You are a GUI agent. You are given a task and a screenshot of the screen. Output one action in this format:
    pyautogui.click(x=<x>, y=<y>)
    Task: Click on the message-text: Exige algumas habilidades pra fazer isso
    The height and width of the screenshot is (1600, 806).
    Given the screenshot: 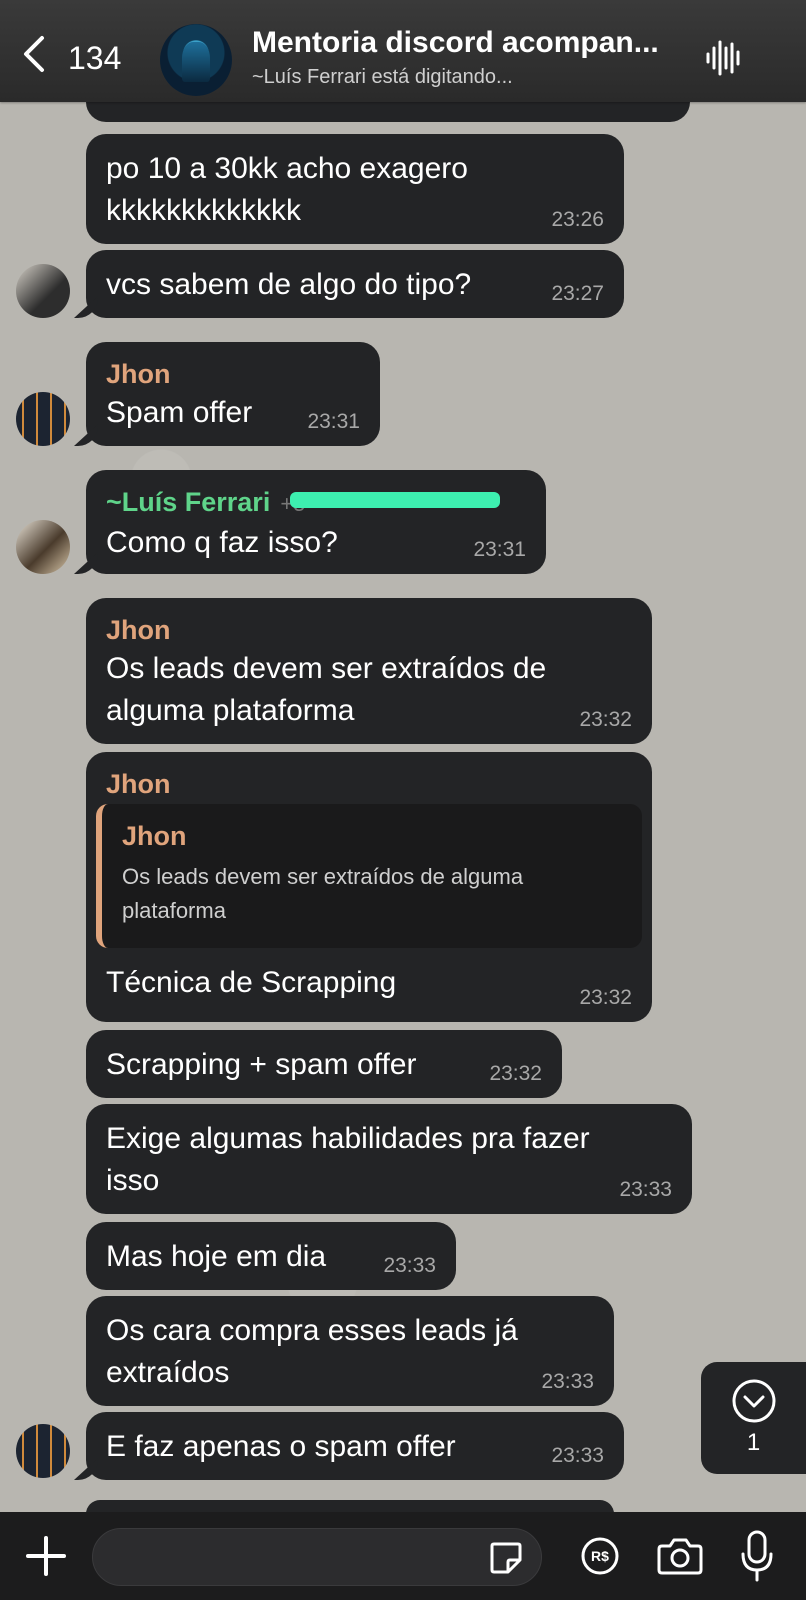 What is the action you would take?
    pyautogui.click(x=348, y=1159)
    